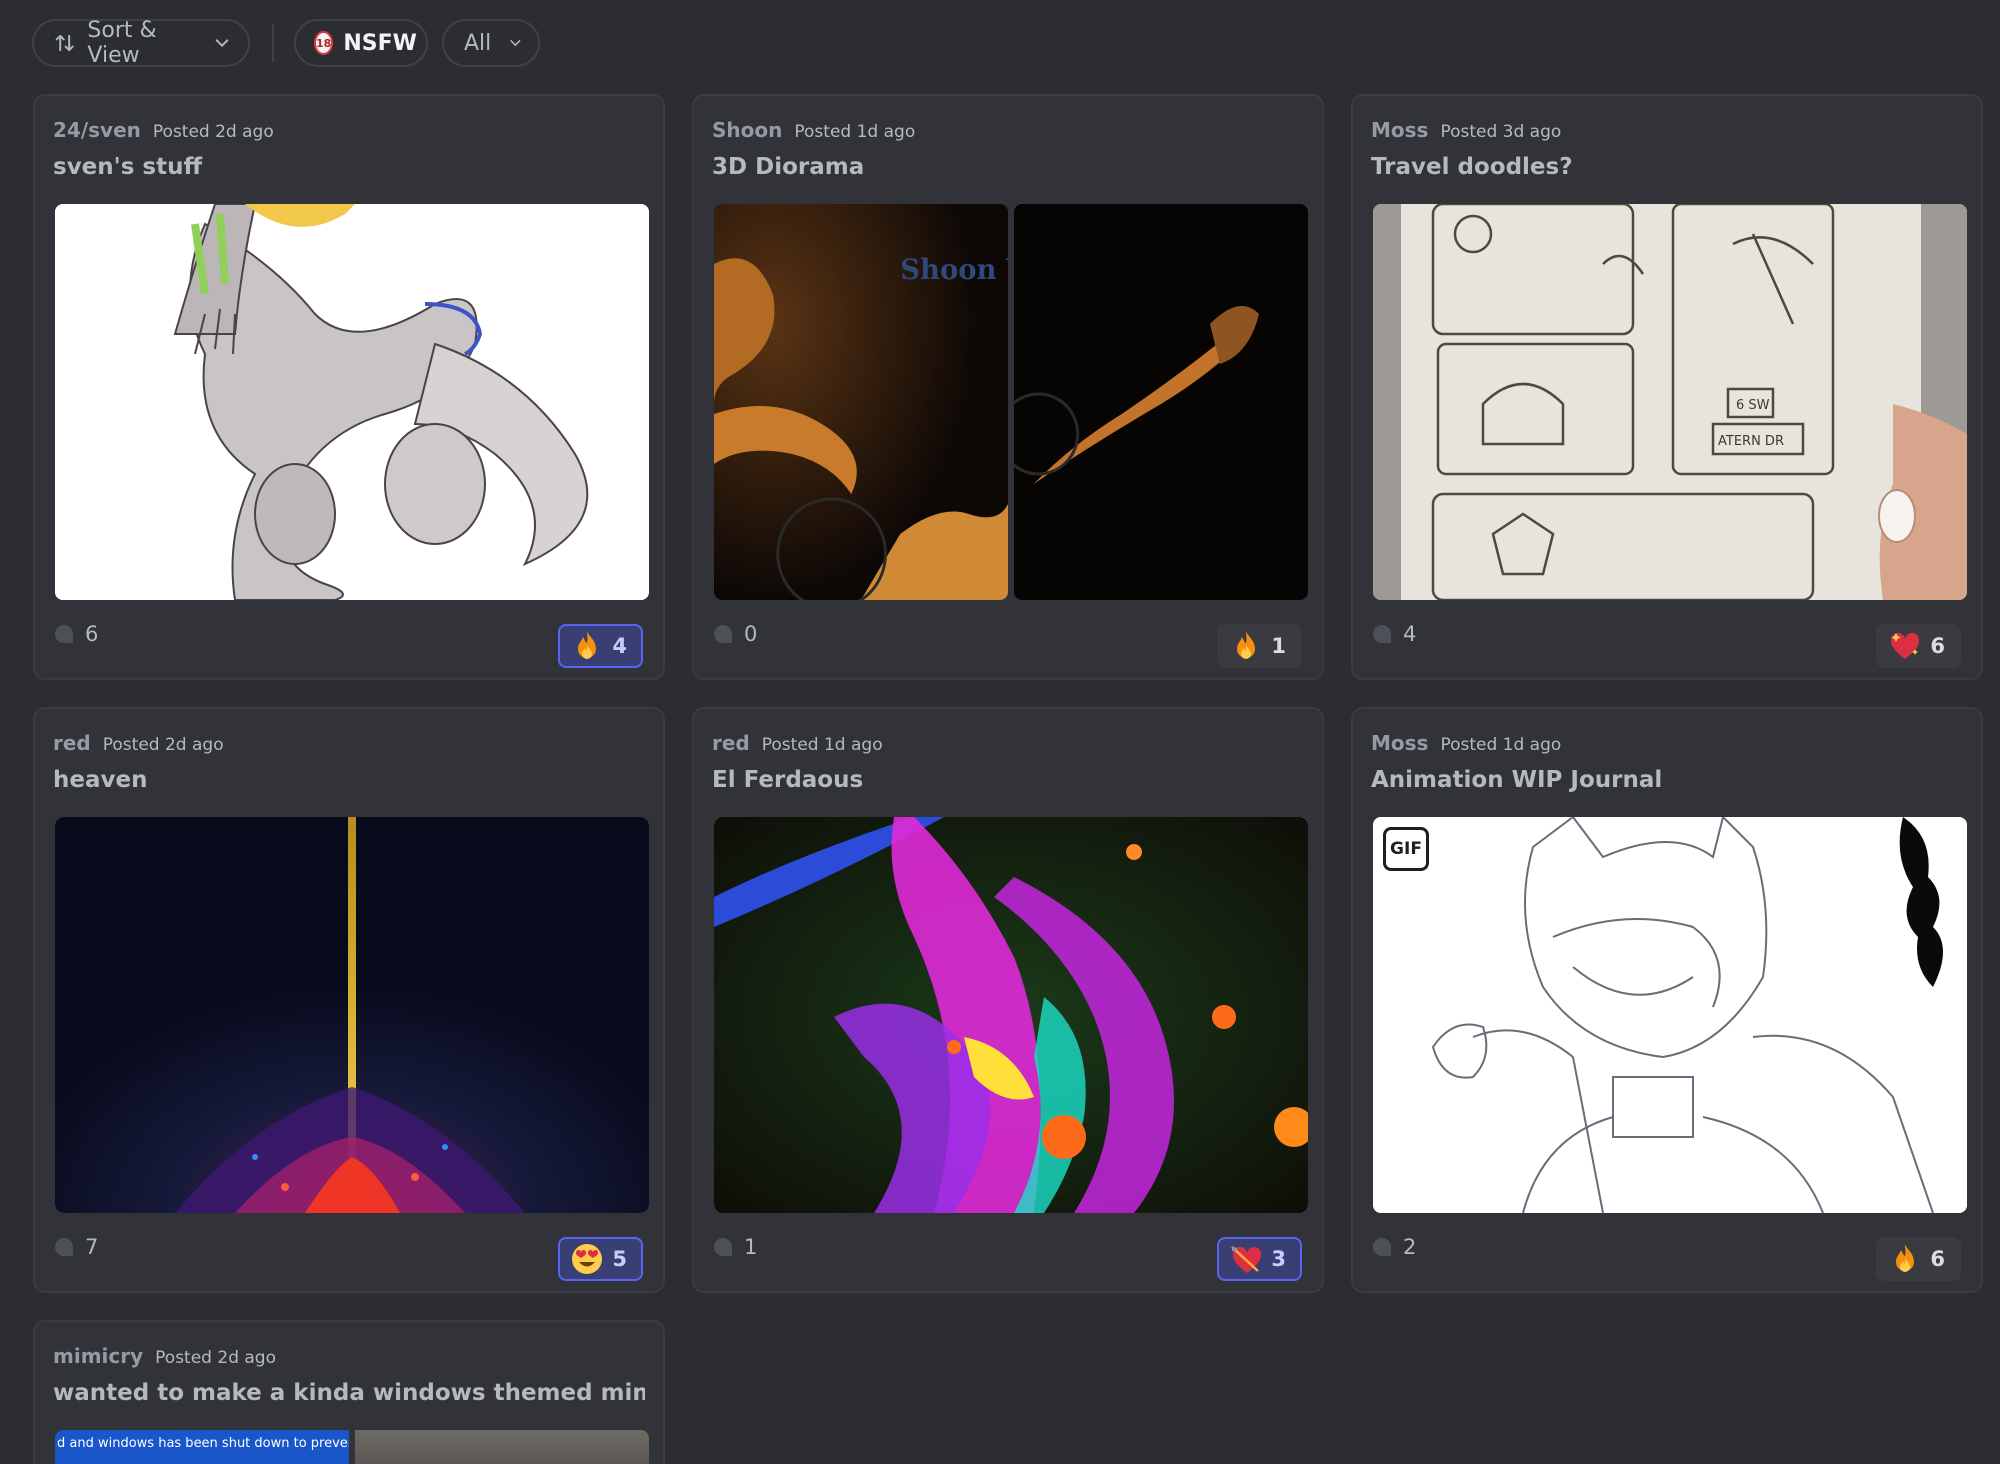 The image size is (2000, 1464). What do you see at coordinates (747, 130) in the screenshot?
I see `post-author: Shoon` at bounding box center [747, 130].